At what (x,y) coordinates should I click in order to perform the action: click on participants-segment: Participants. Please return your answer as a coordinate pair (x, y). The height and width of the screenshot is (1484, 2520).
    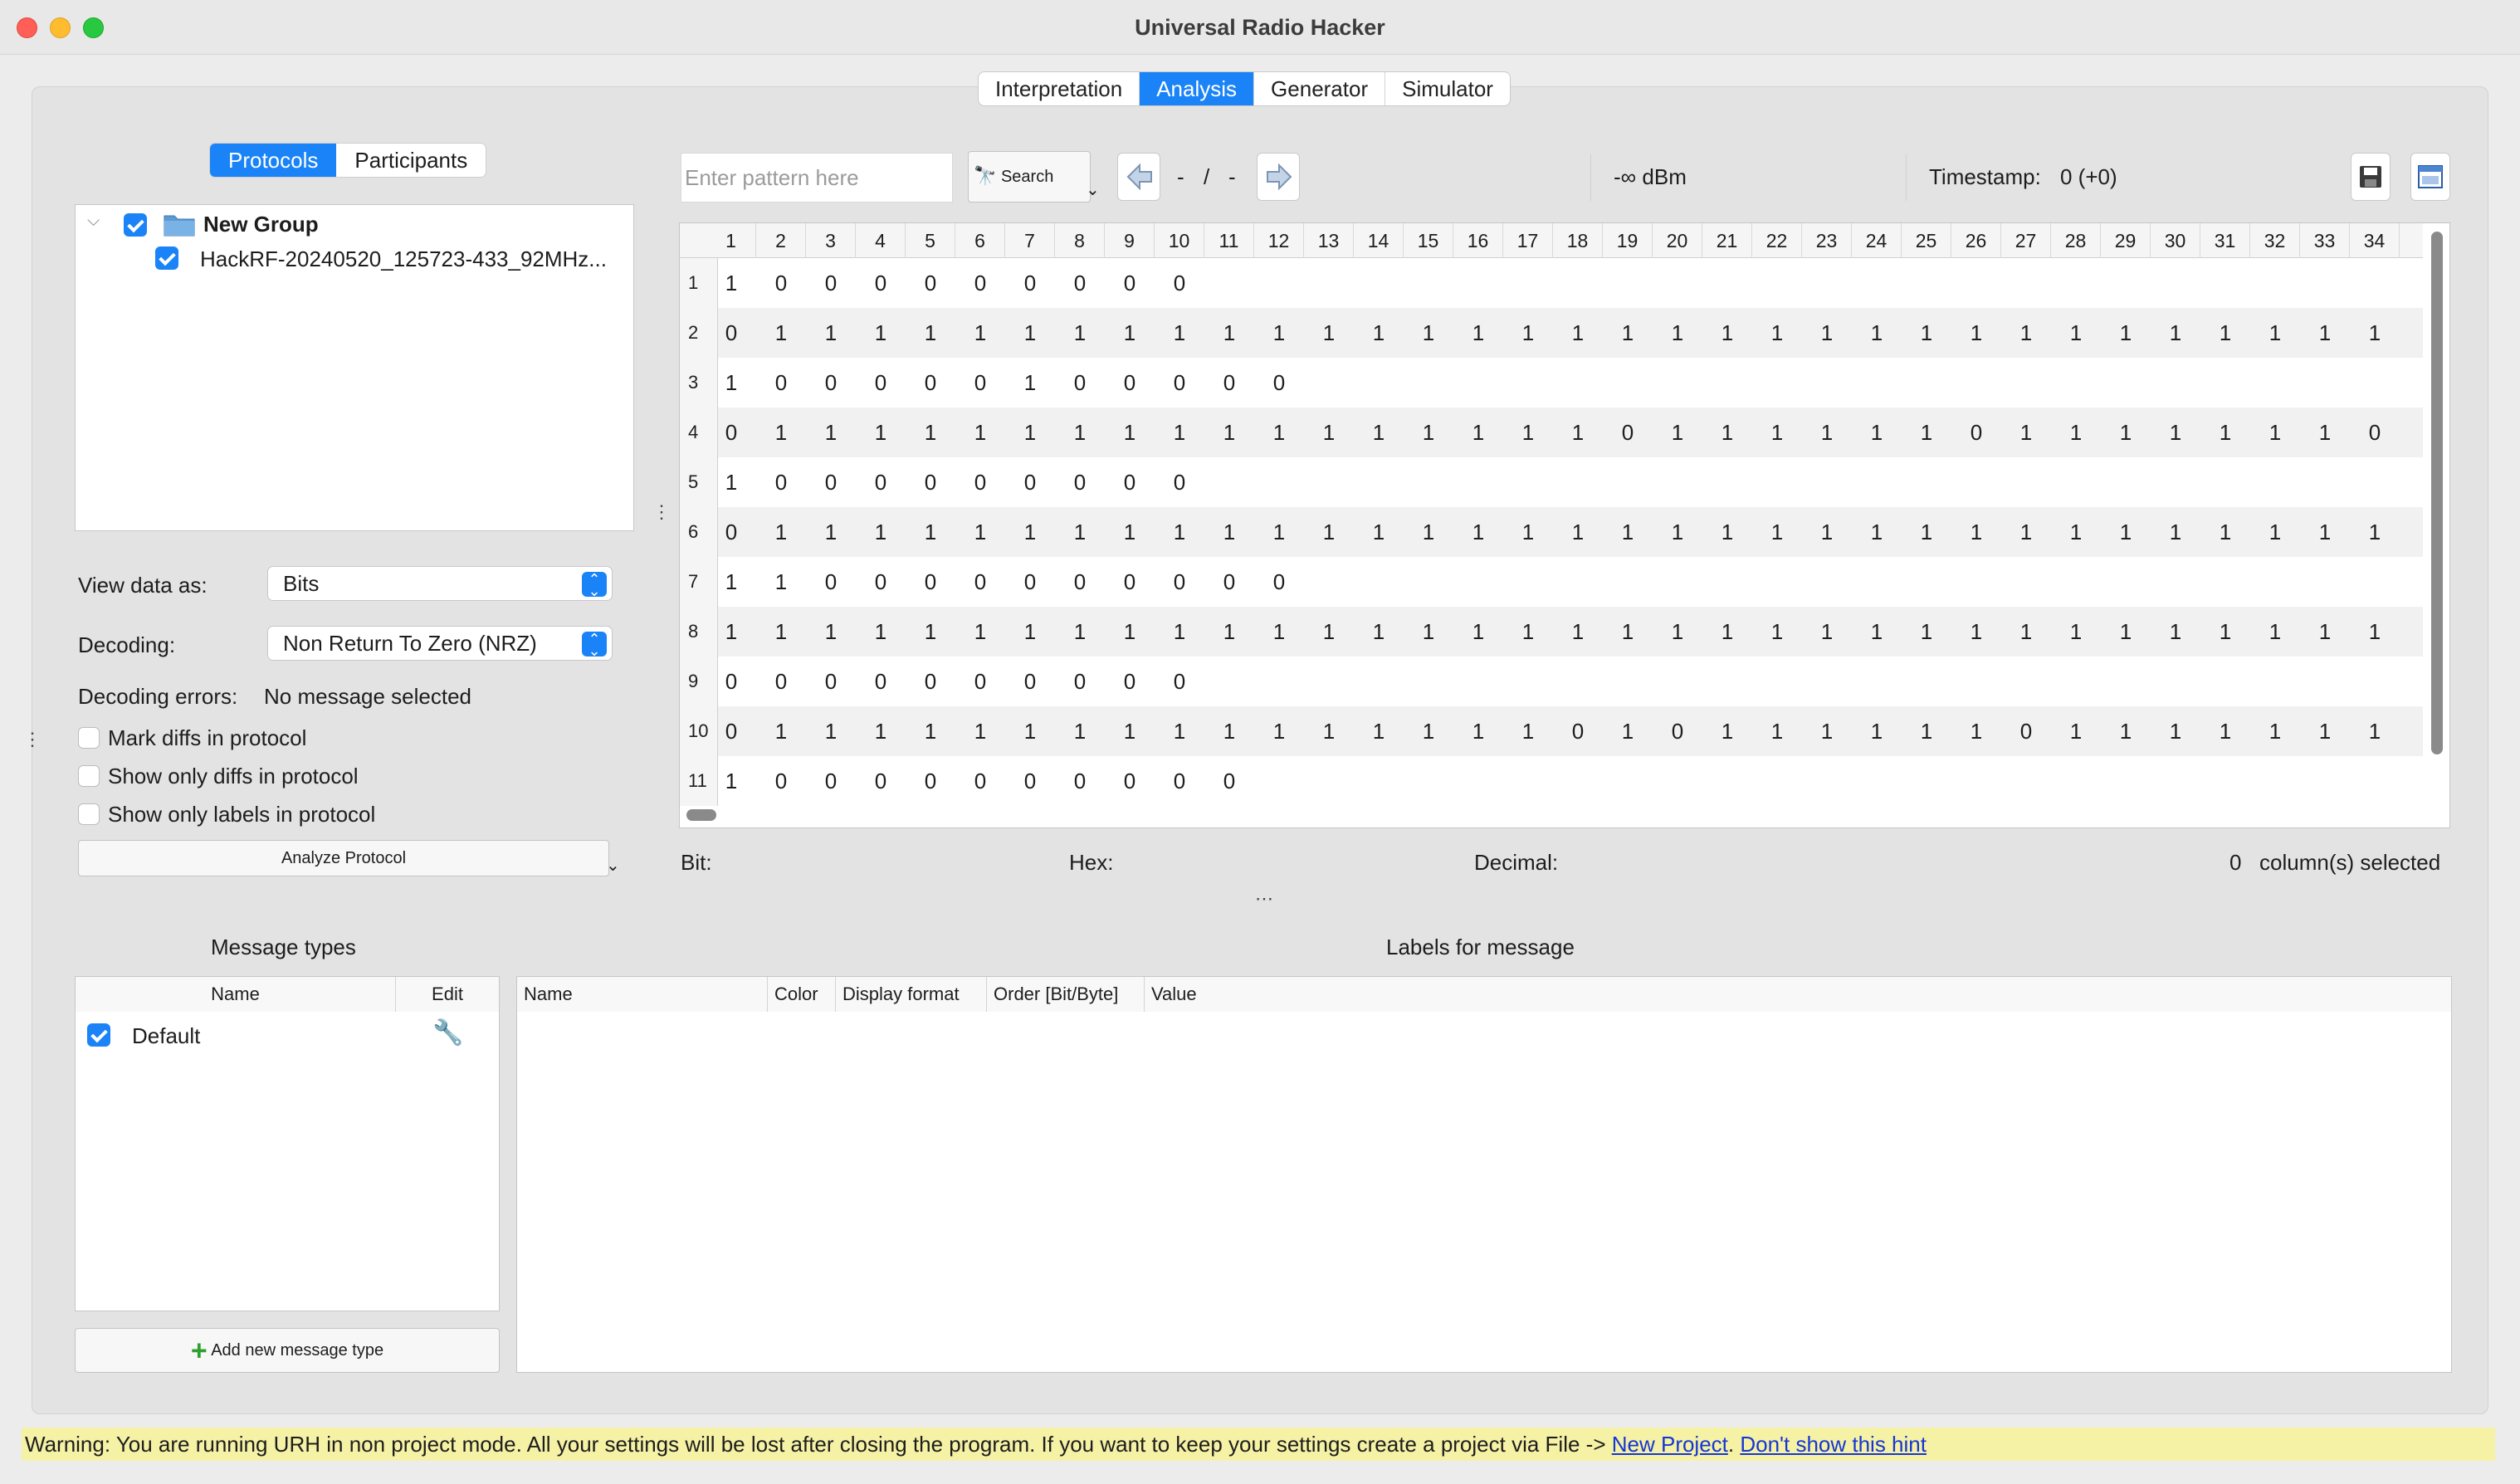
    Looking at the image, I should click on (411, 160).